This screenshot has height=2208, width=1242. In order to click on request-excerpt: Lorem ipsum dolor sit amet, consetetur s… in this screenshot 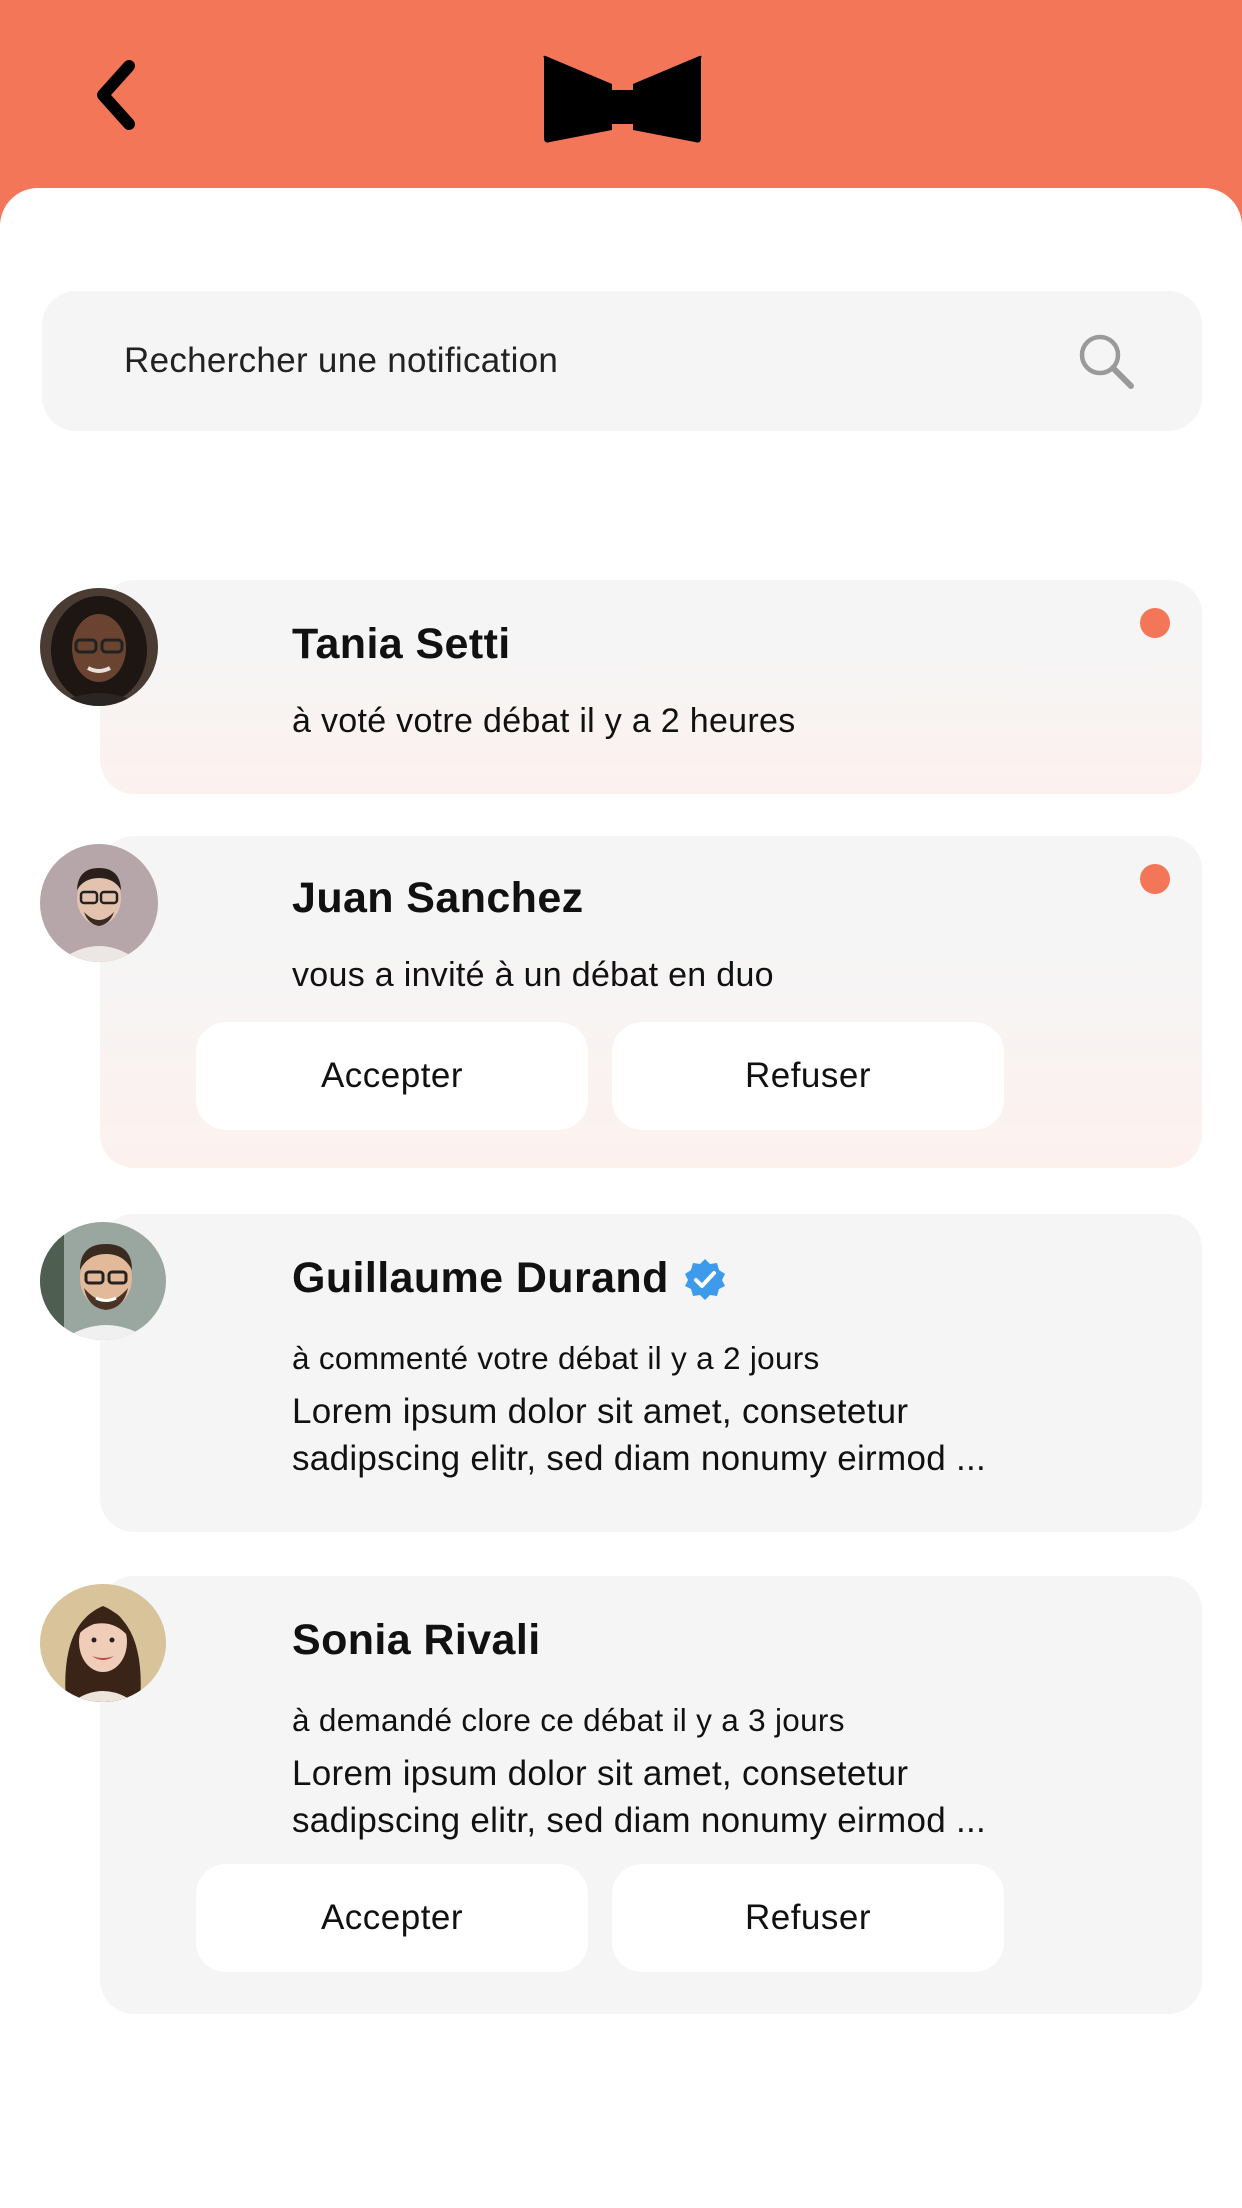, I will do `click(639, 1797)`.